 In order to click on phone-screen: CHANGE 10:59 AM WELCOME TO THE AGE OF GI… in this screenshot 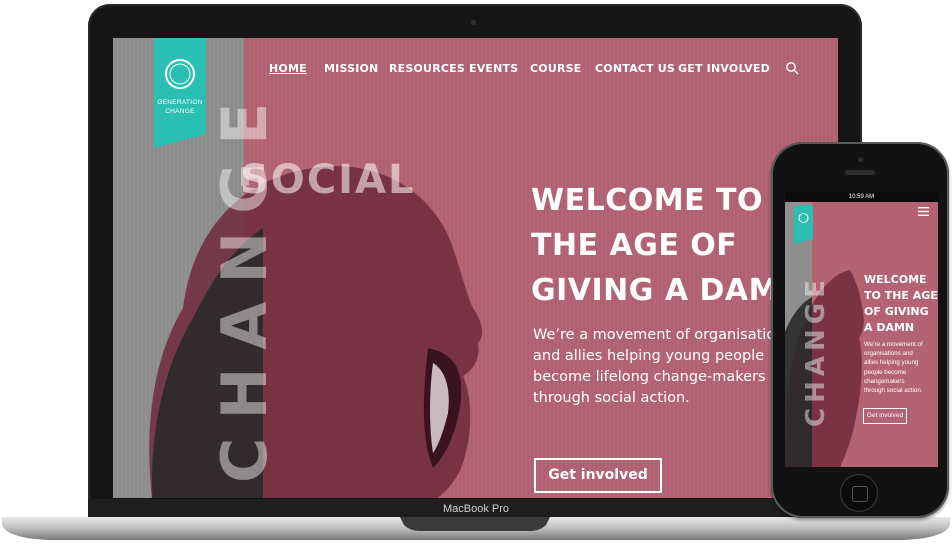, I will do `click(861, 329)`.